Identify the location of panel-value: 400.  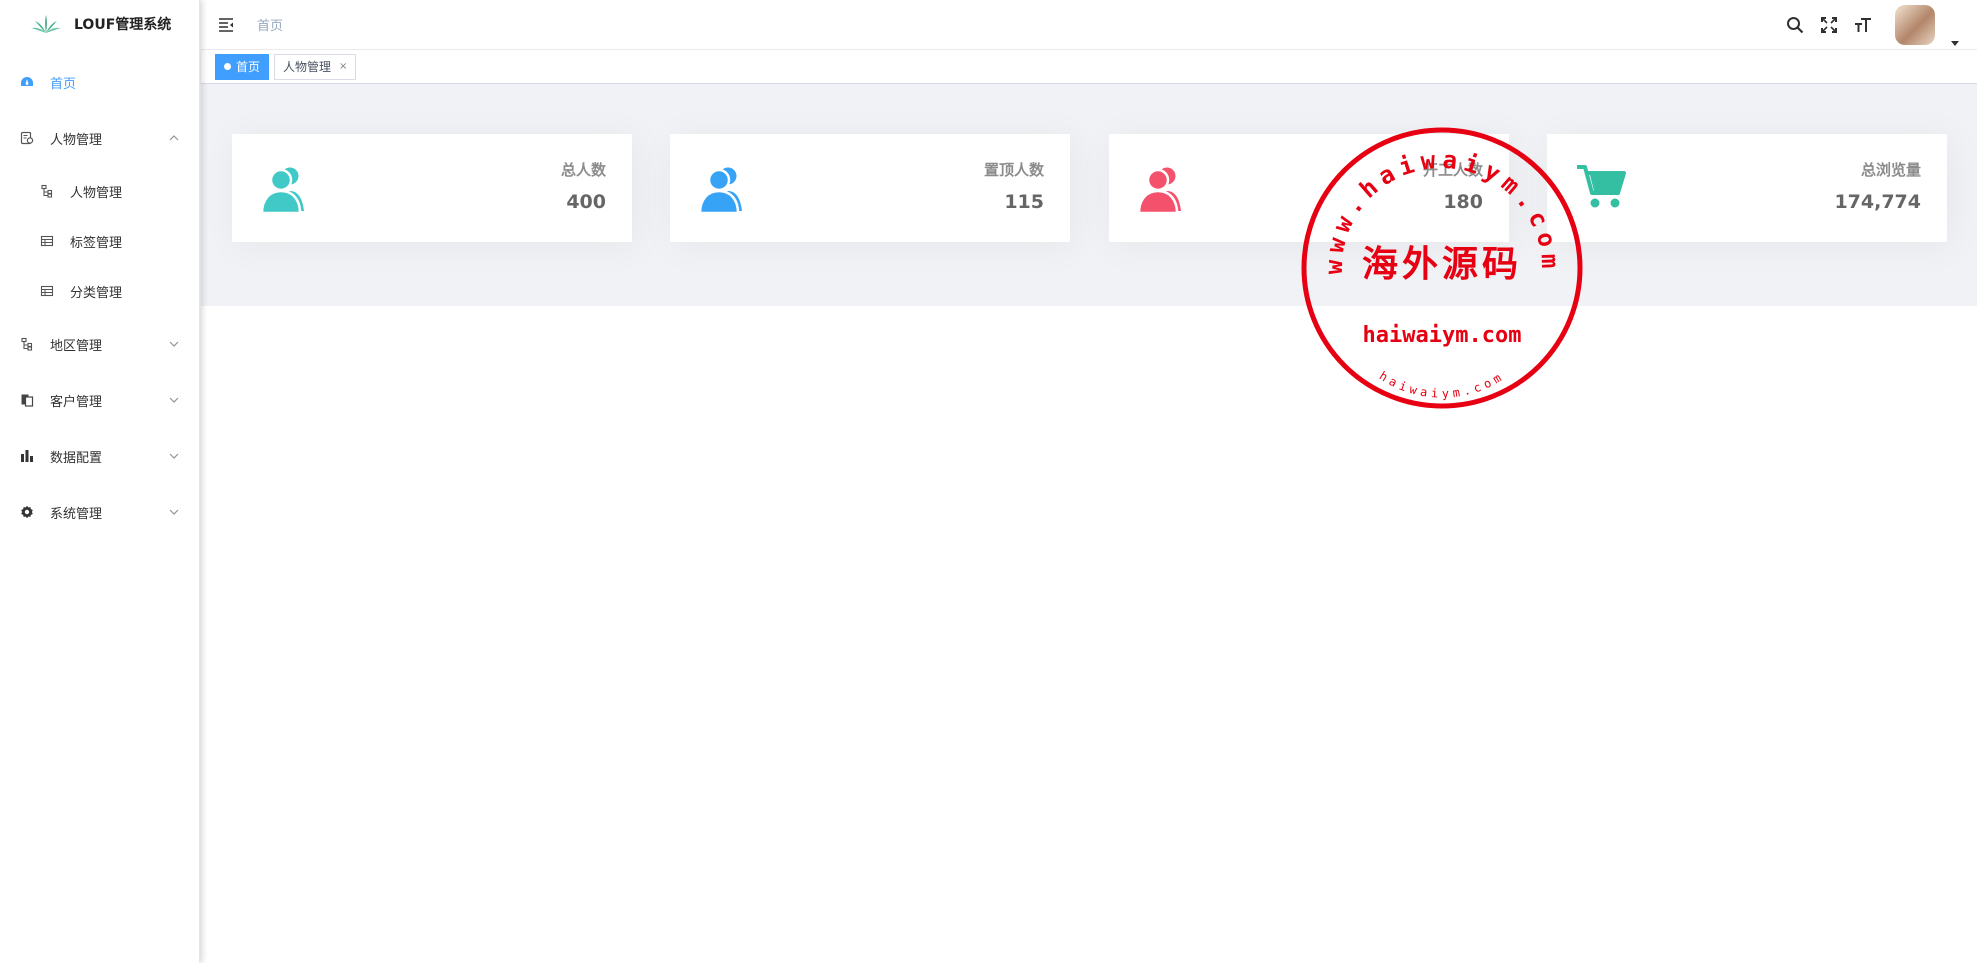
(586, 202).